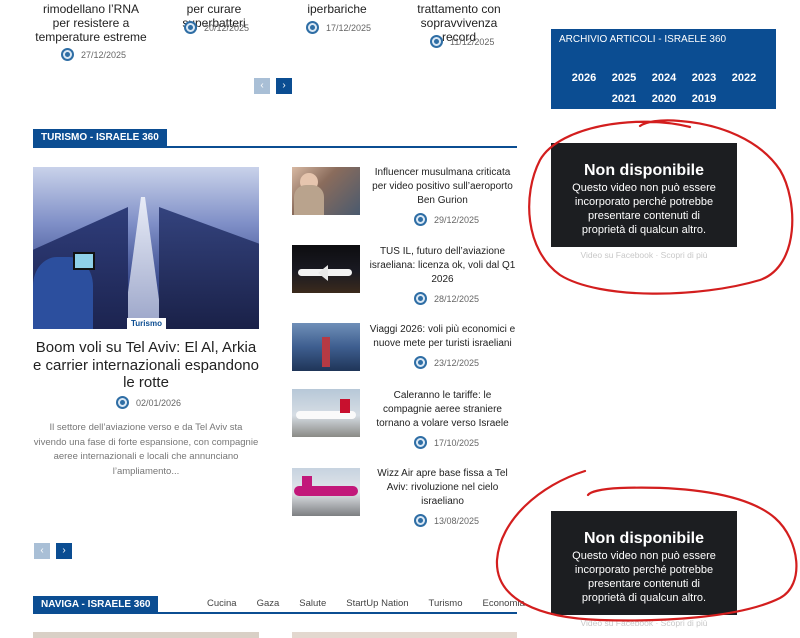 The image size is (800, 638). I want to click on archive-year-link: 2020, so click(664, 99).